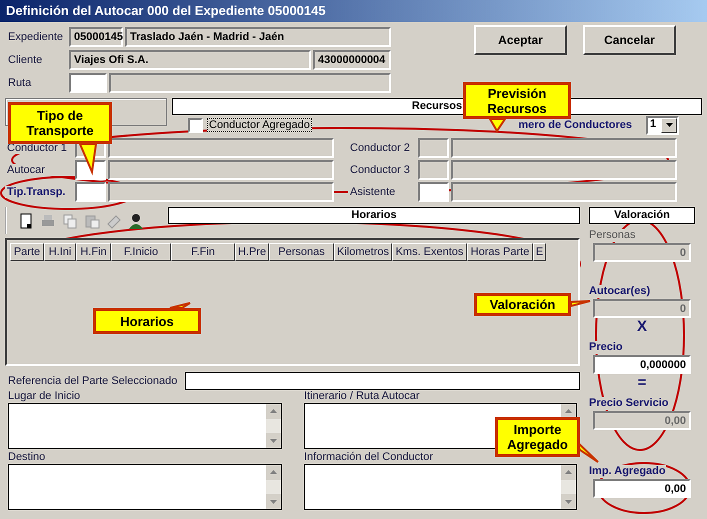  I want to click on field-label: Asistente, so click(383, 192).